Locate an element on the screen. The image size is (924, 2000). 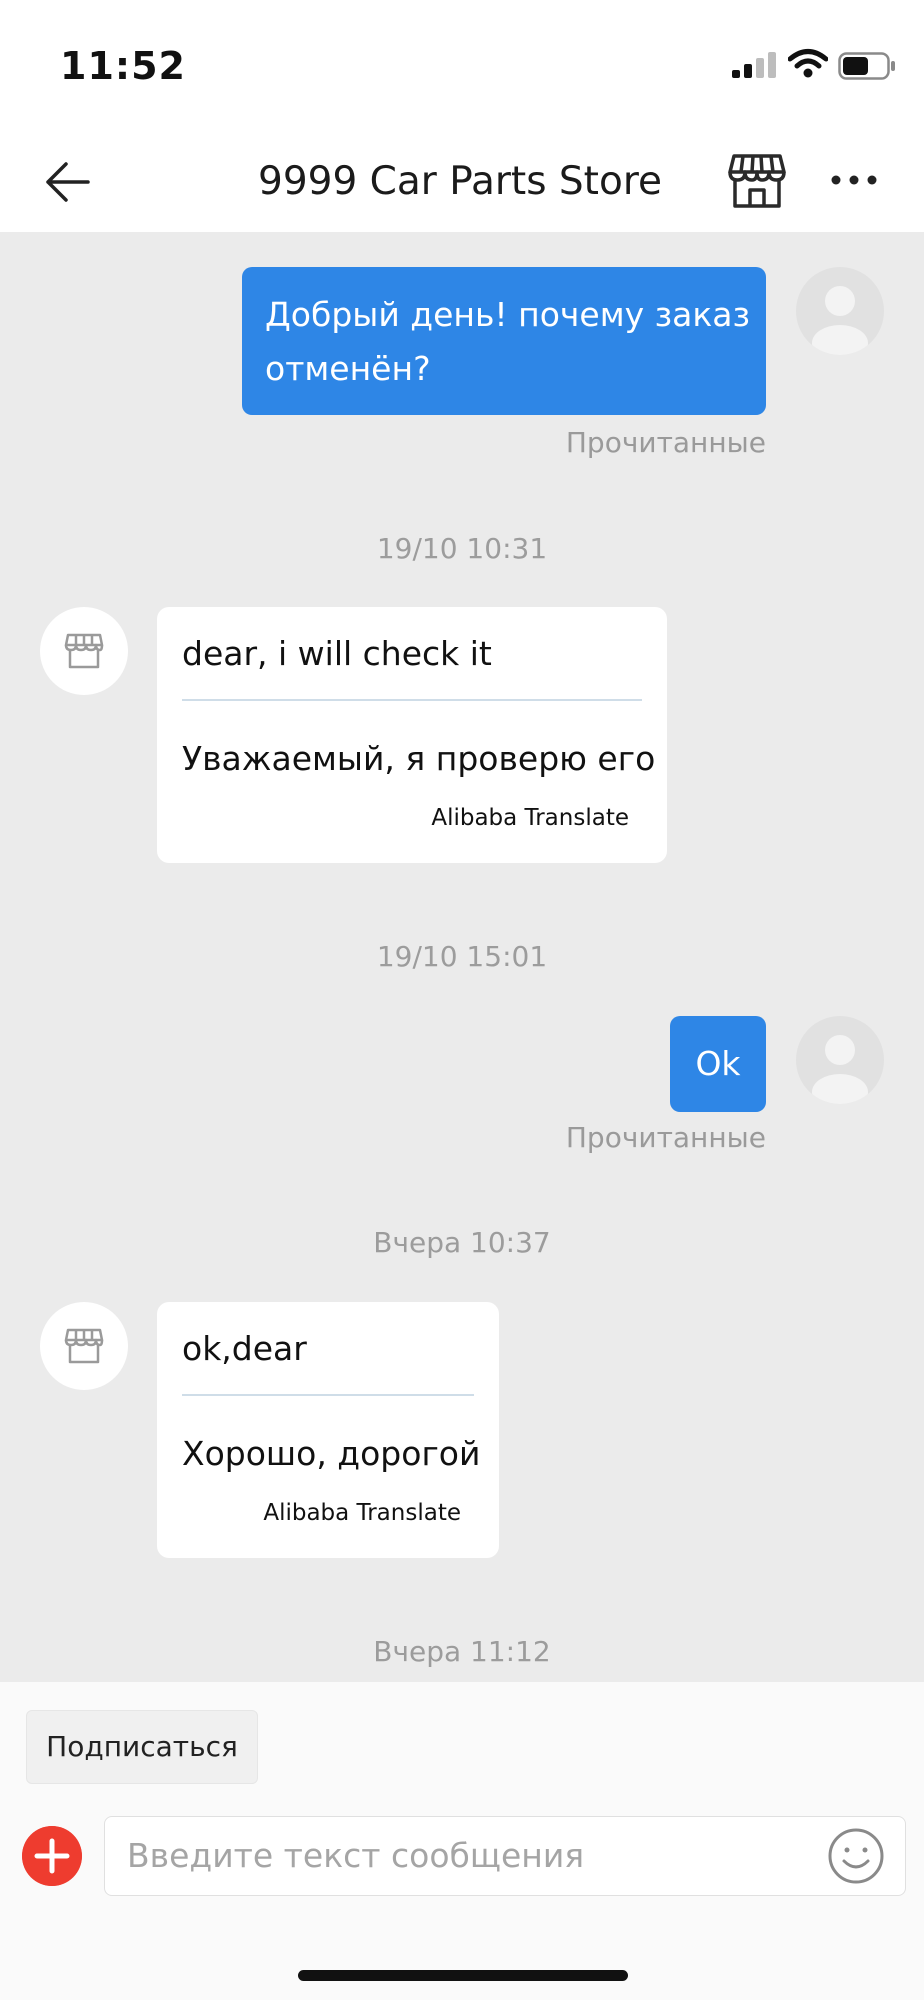
plus-circle-icon is located at coordinates (52, 1856).